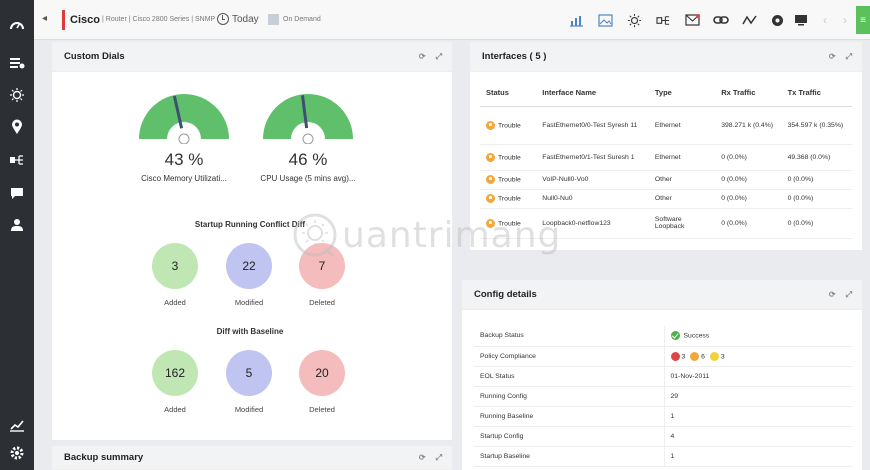 The height and width of the screenshot is (470, 870). What do you see at coordinates (692, 20) in the screenshot?
I see `email-icon` at bounding box center [692, 20].